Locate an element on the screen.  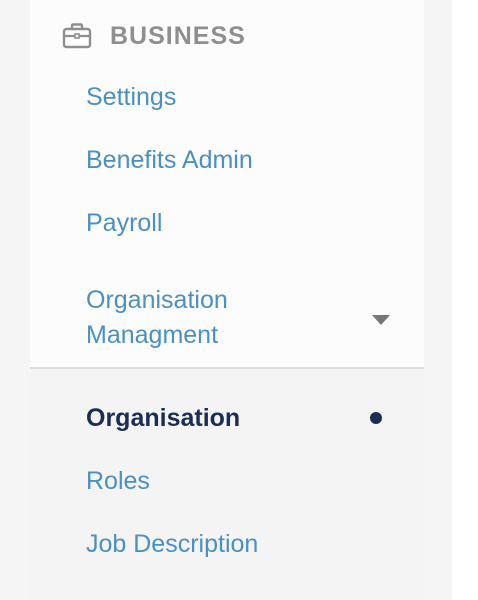
nav-item-organisation-managment: Organisation Managment is located at coordinates (216, 318).